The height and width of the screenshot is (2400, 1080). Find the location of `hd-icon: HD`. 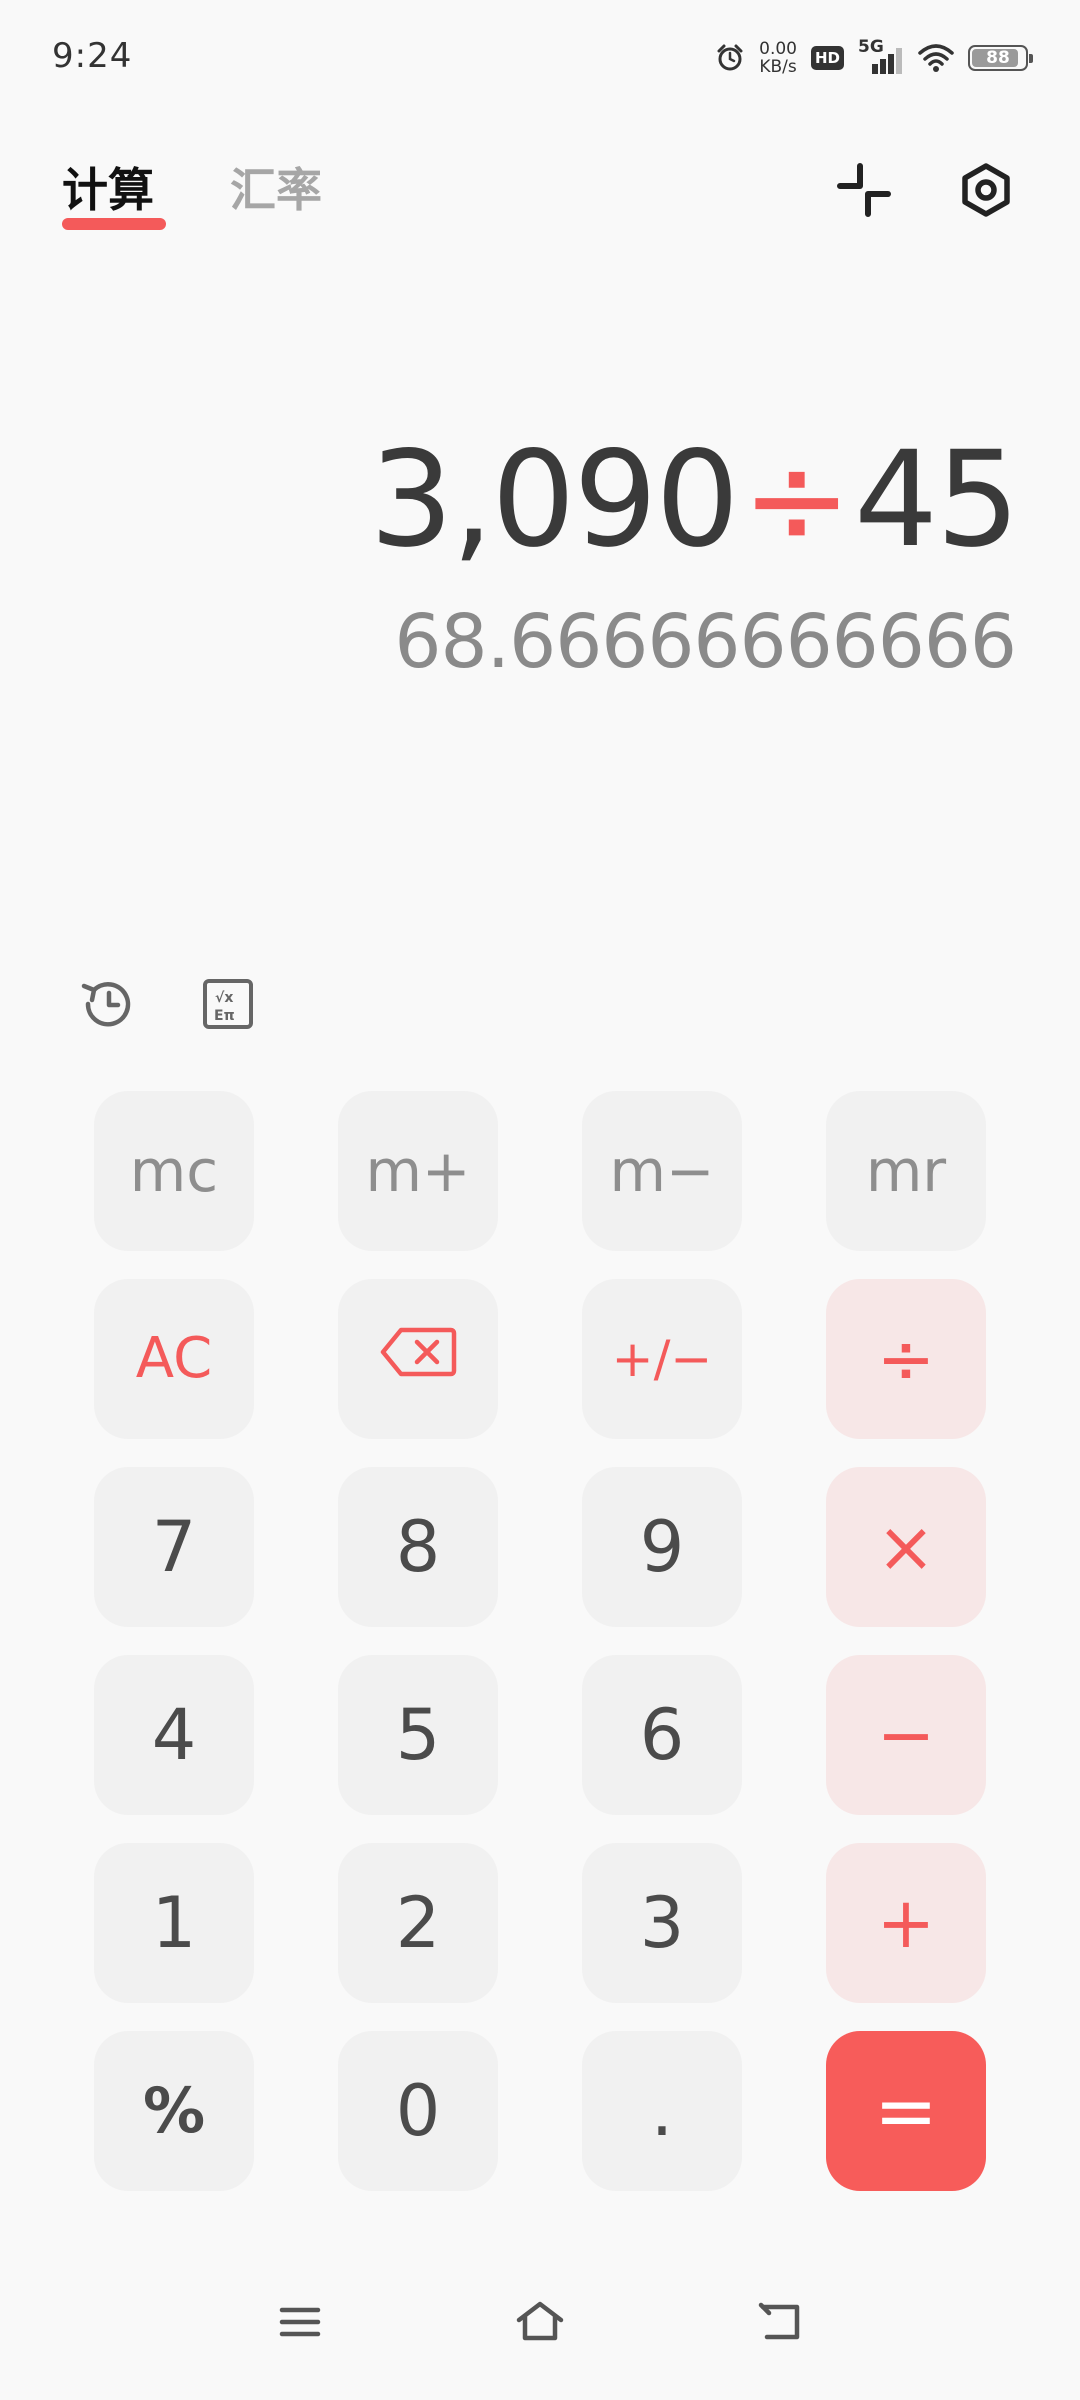

hd-icon: HD is located at coordinates (827, 58).